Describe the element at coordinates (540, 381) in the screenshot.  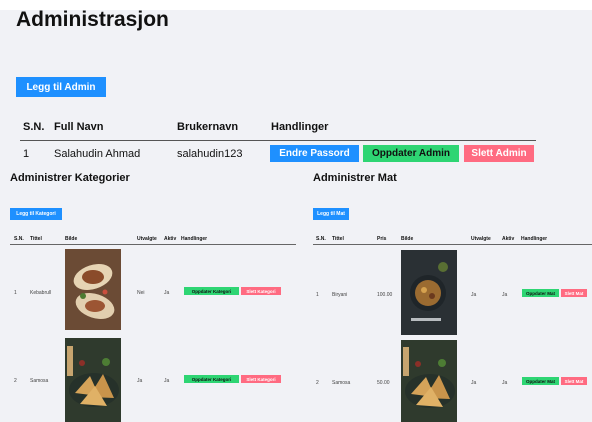
I see `food-row-2-update-button: Oppdater Mat` at that location.